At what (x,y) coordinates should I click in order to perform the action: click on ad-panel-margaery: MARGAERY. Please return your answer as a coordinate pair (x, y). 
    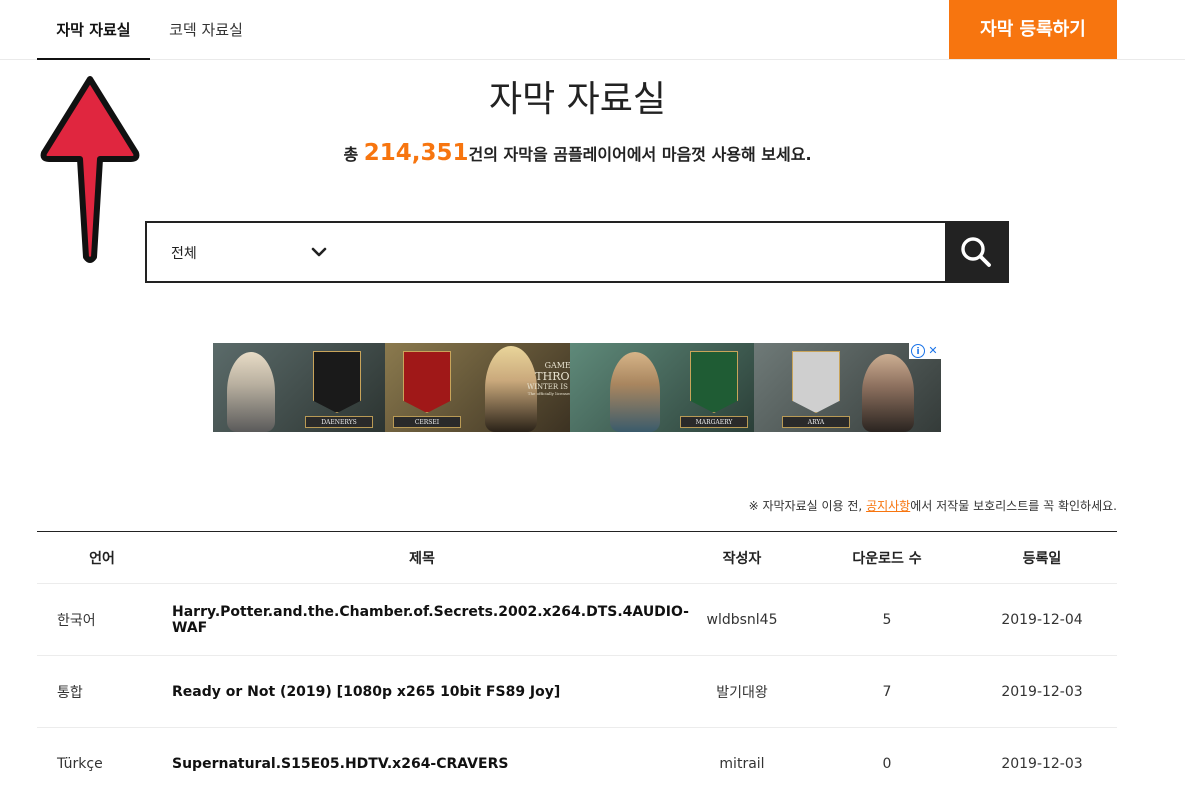
    Looking at the image, I should click on (662, 387).